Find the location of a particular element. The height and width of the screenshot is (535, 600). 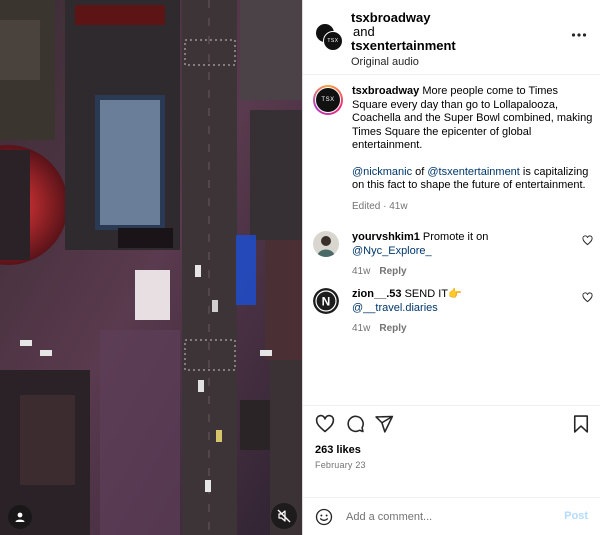

comment-input is located at coordinates (446, 517).